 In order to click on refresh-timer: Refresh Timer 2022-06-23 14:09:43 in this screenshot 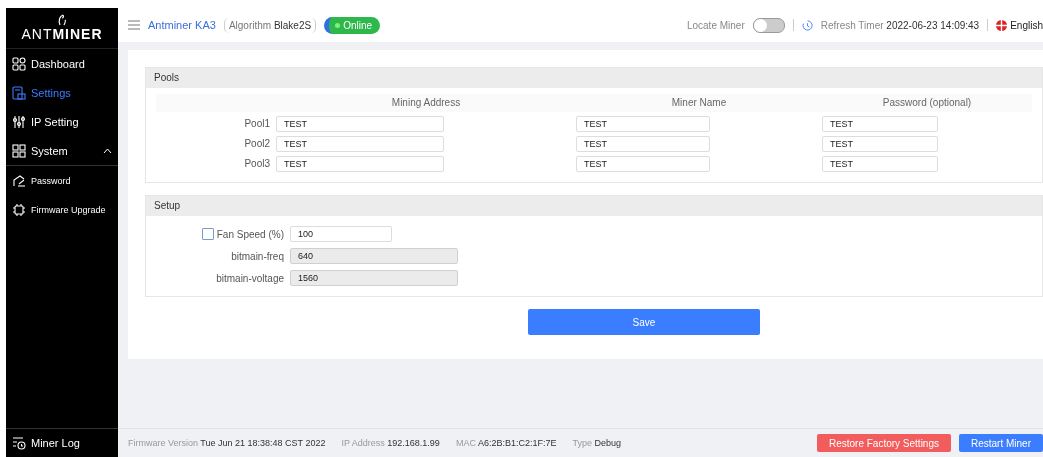, I will do `click(900, 25)`.